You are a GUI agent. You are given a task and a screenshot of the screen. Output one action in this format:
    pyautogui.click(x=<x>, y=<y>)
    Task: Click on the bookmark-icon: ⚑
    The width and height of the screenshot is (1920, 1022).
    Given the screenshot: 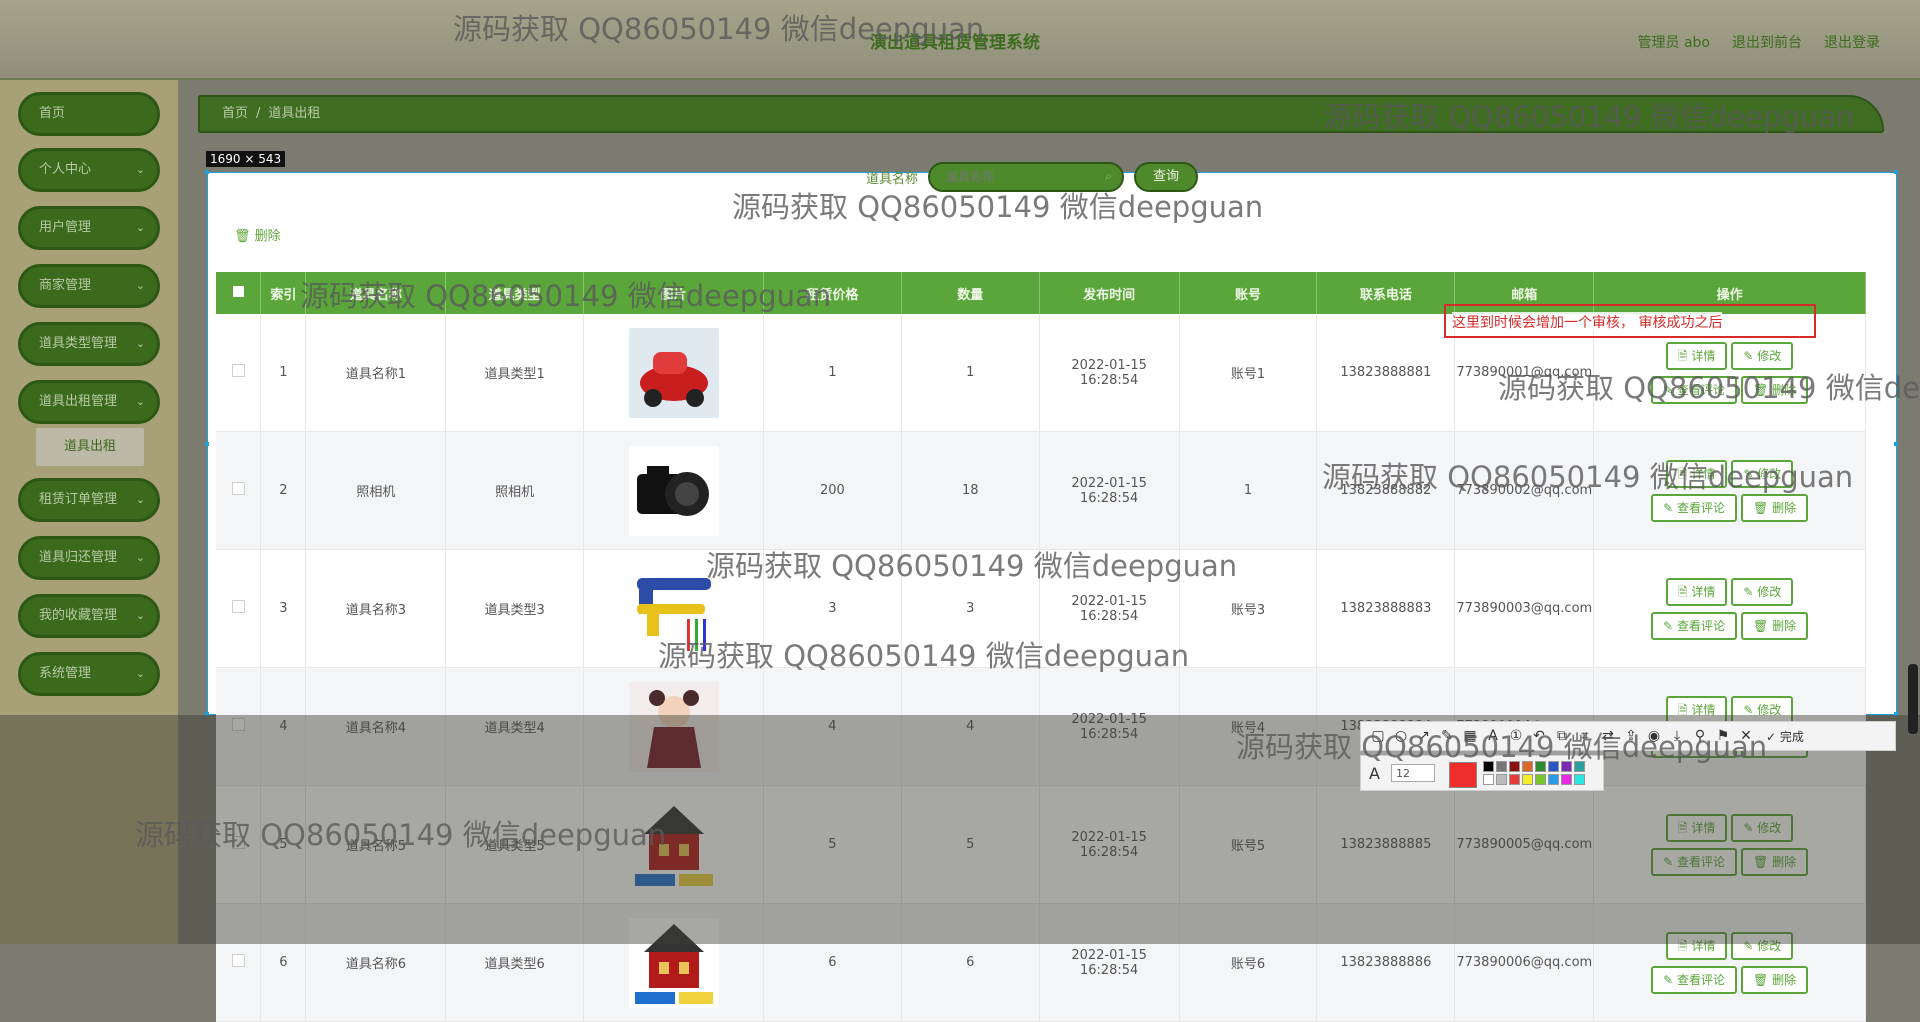 What is the action you would take?
    pyautogui.click(x=1723, y=736)
    